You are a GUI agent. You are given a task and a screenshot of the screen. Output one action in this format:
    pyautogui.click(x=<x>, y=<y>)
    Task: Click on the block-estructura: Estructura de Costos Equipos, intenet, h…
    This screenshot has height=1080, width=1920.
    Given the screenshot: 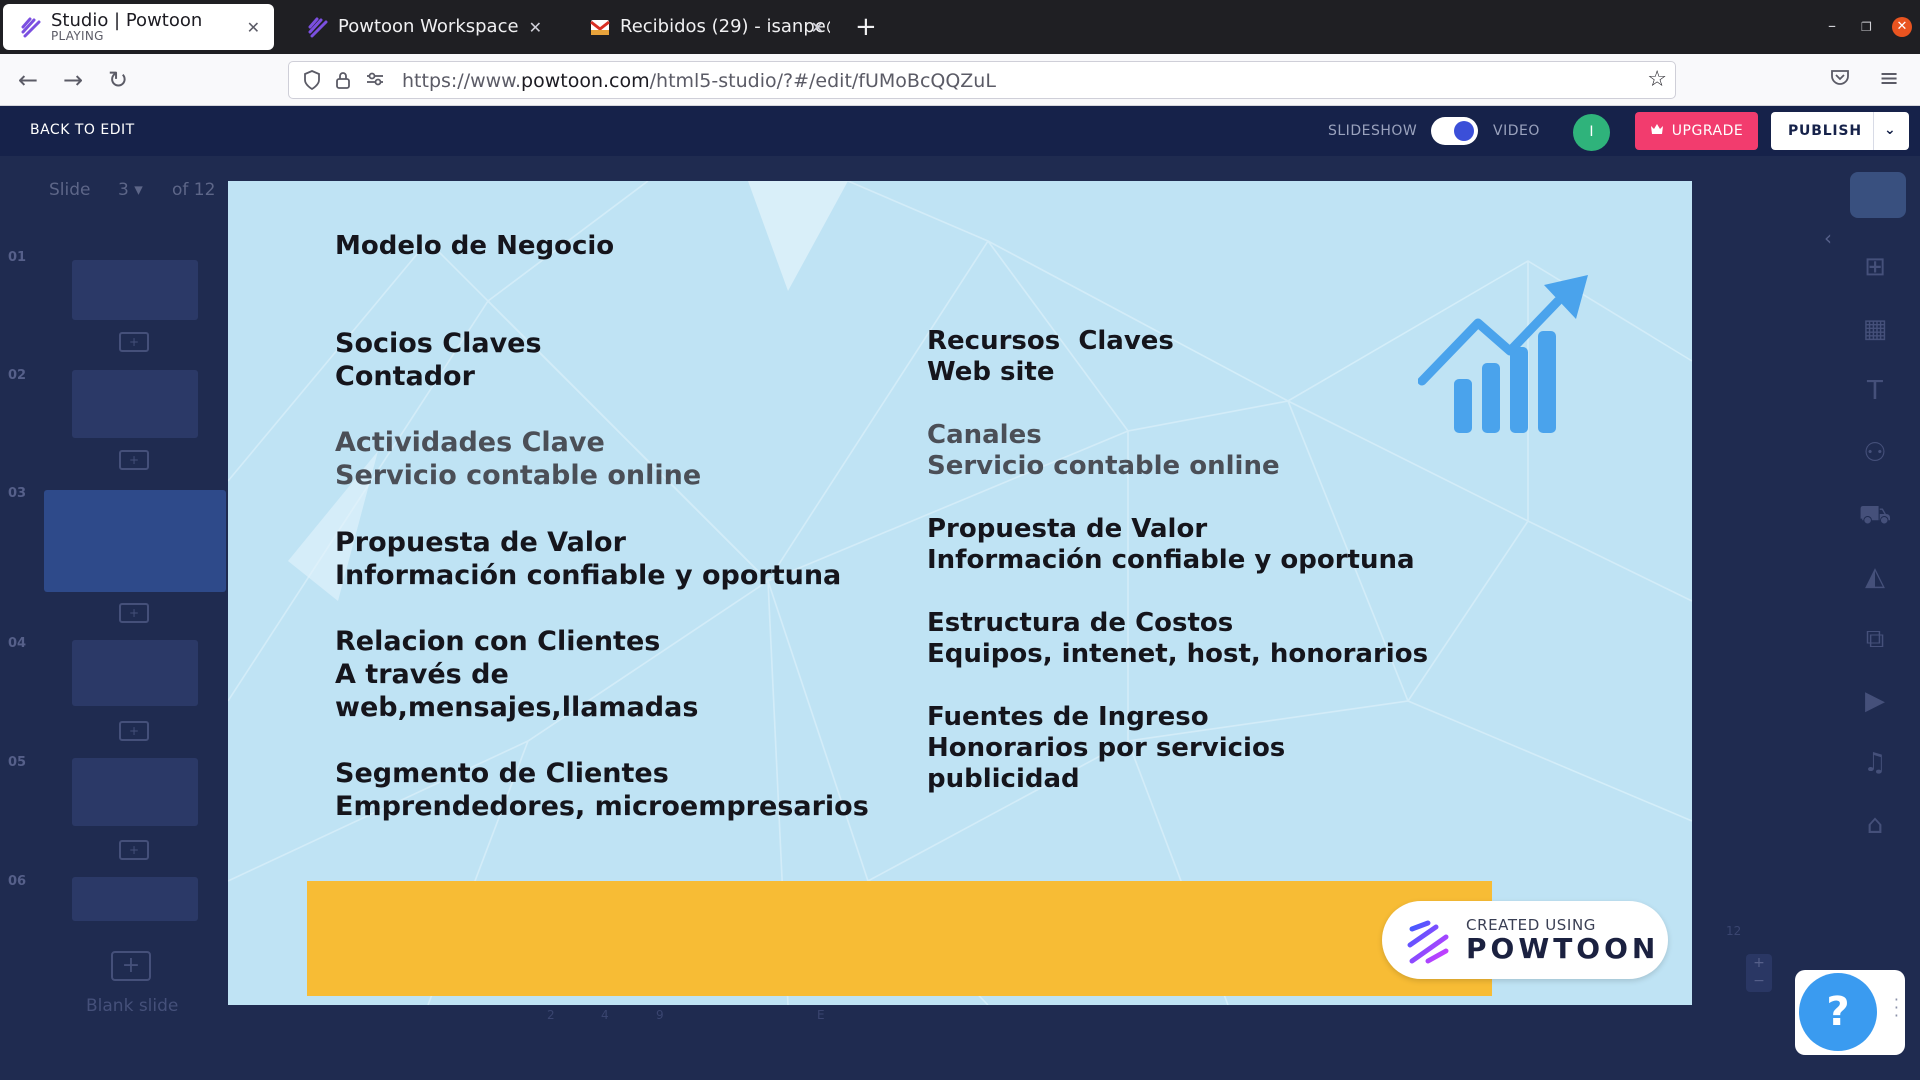 What is the action you would take?
    pyautogui.click(x=1177, y=639)
    